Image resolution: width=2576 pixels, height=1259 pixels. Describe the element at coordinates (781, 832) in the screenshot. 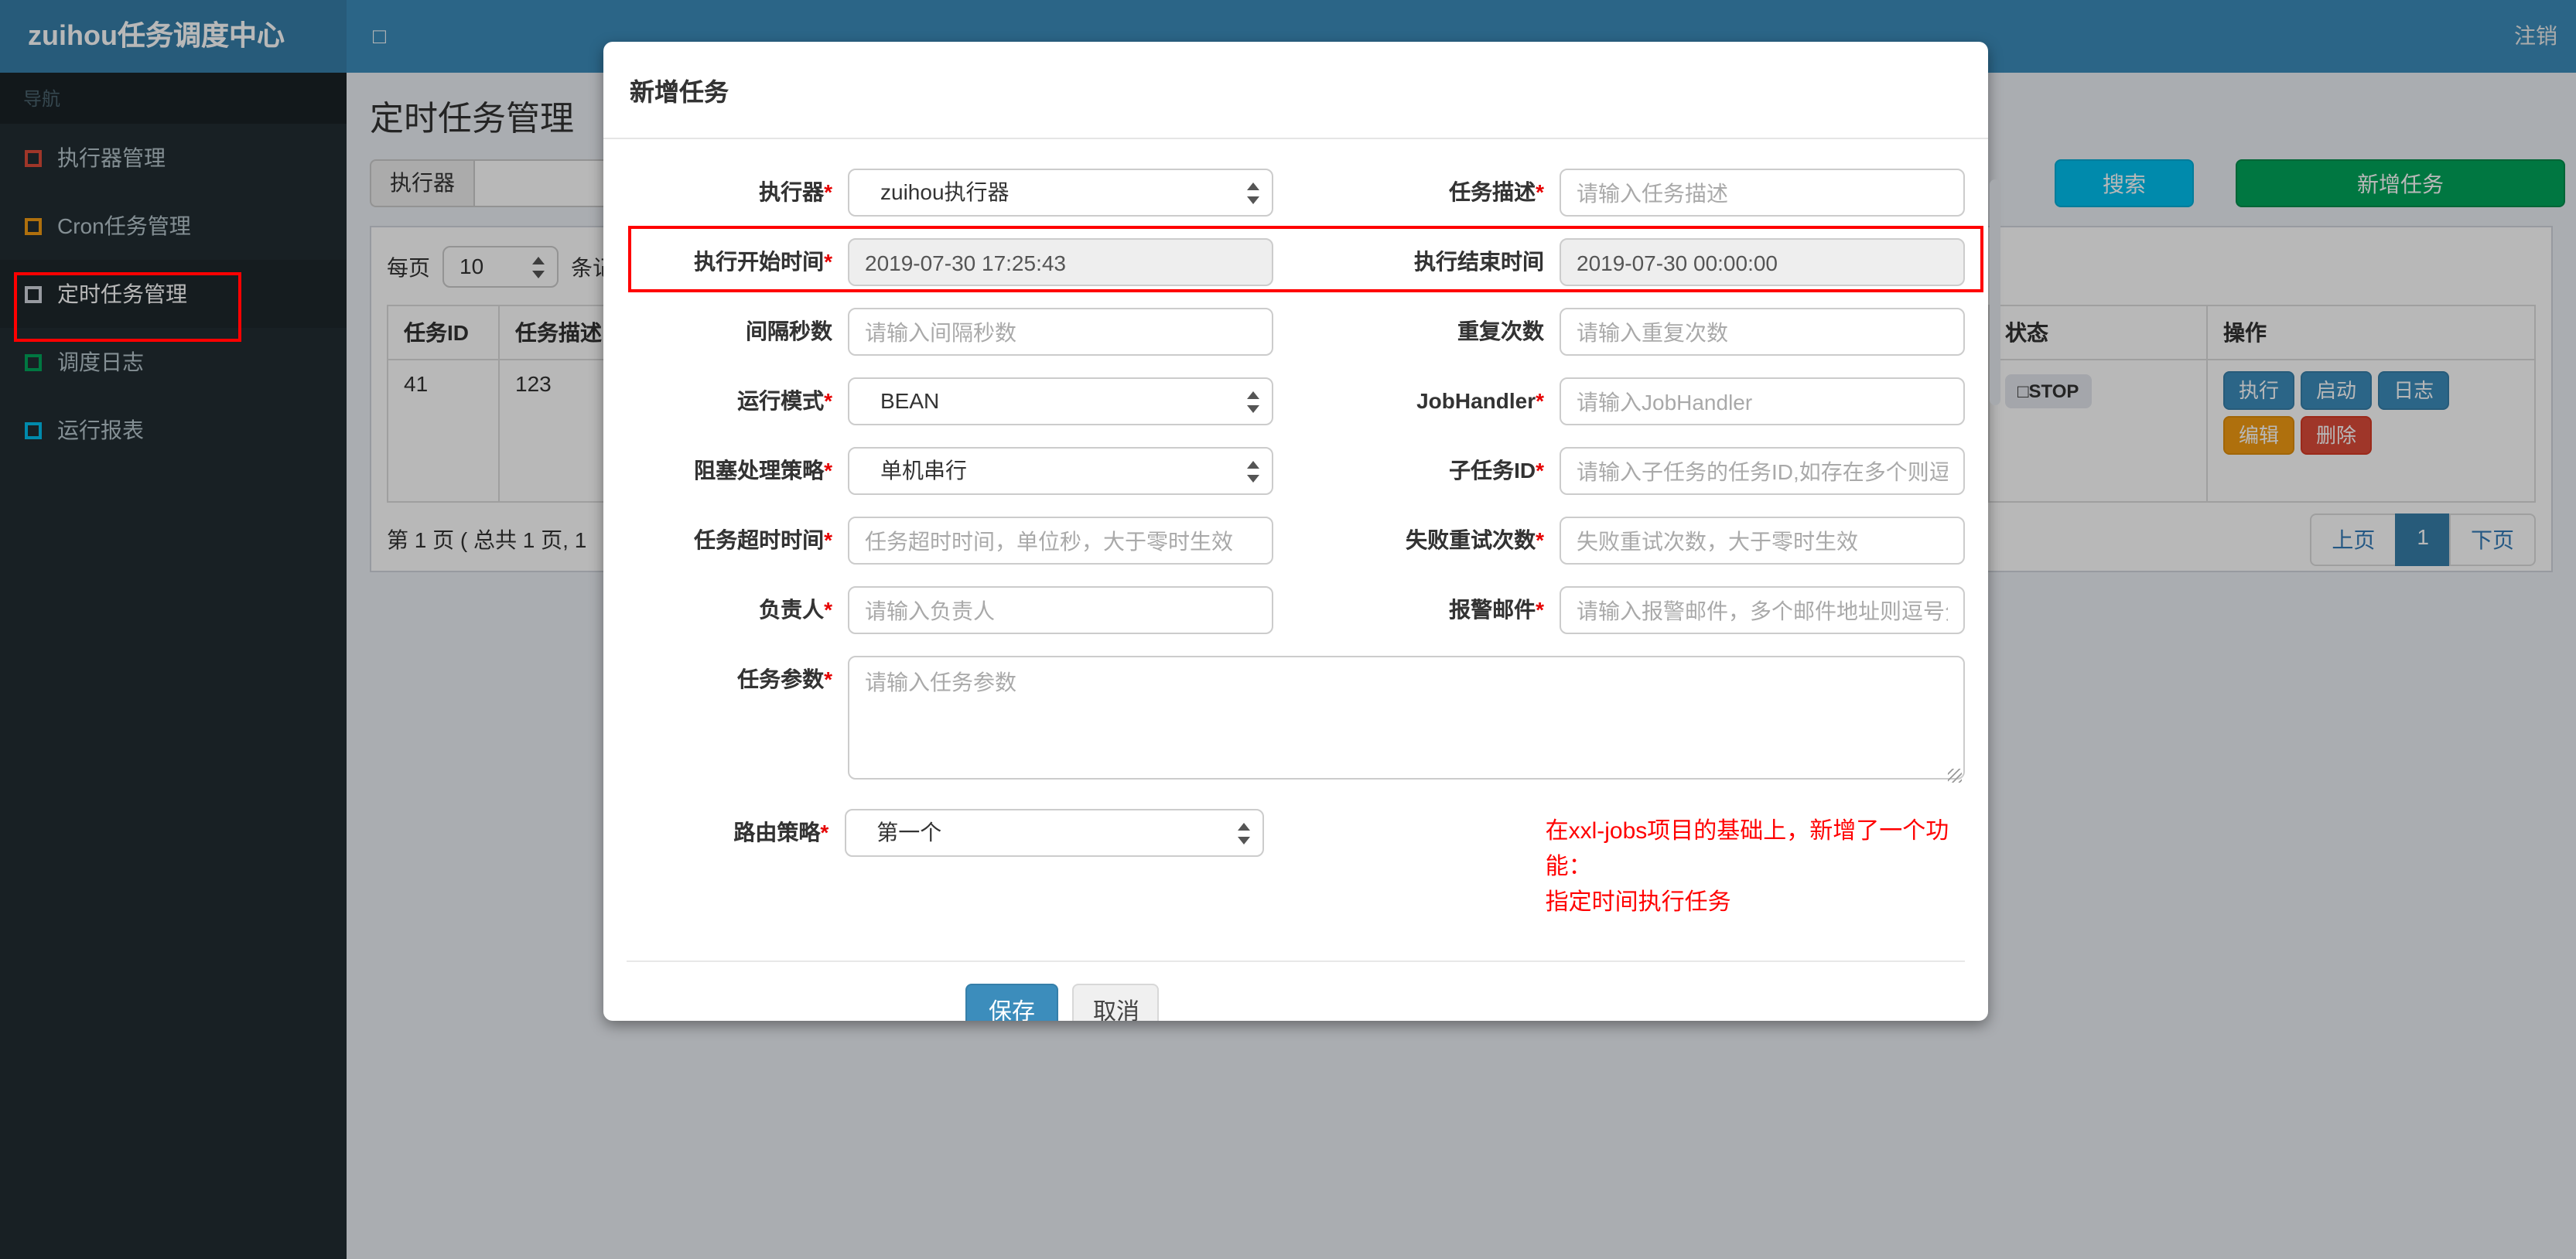

I see `route-strategy-label: 路由策略*` at that location.